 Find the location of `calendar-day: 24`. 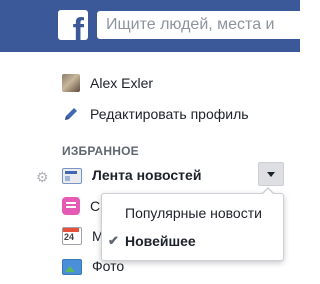

calendar-day: 24 is located at coordinates (69, 237).